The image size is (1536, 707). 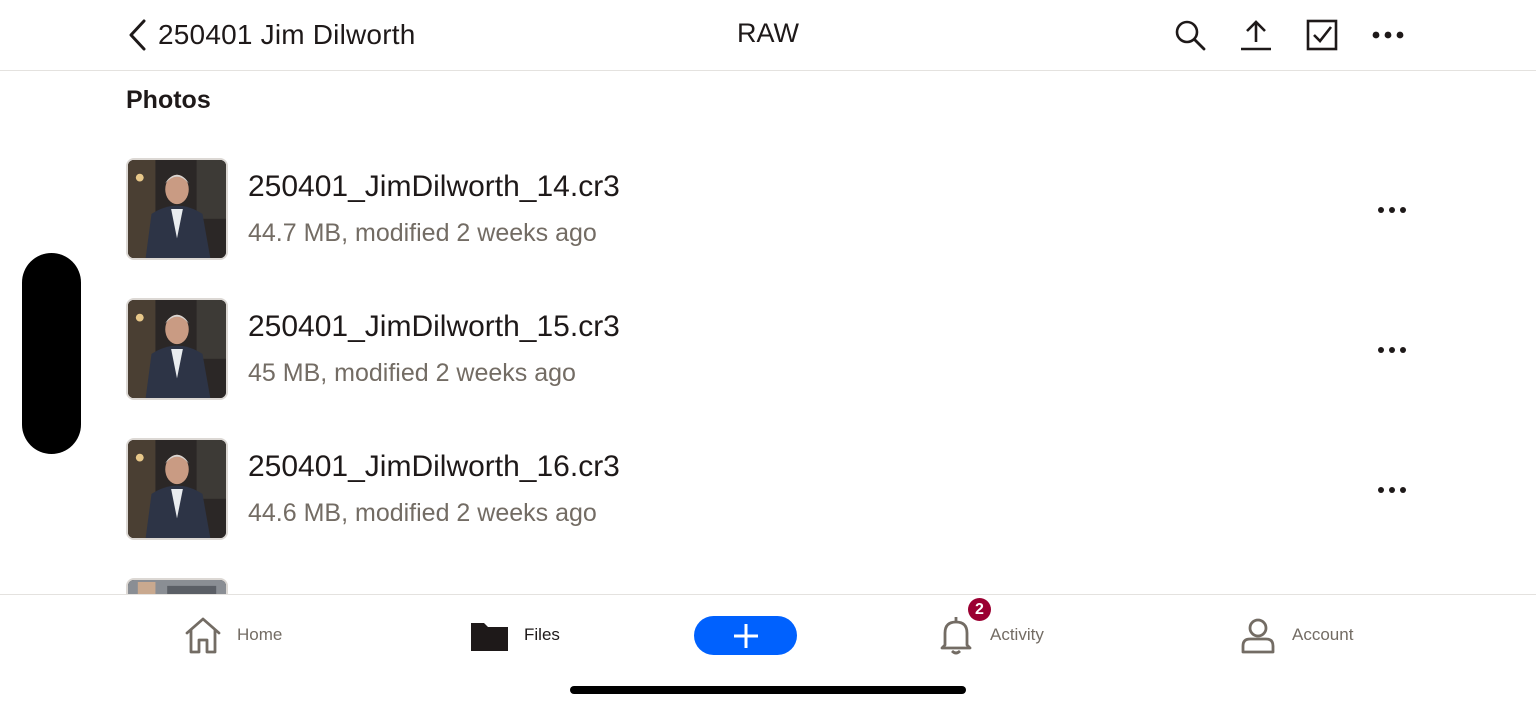 What do you see at coordinates (434, 326) in the screenshot?
I see `file-name: 250401_JimDilworth_15.cr3` at bounding box center [434, 326].